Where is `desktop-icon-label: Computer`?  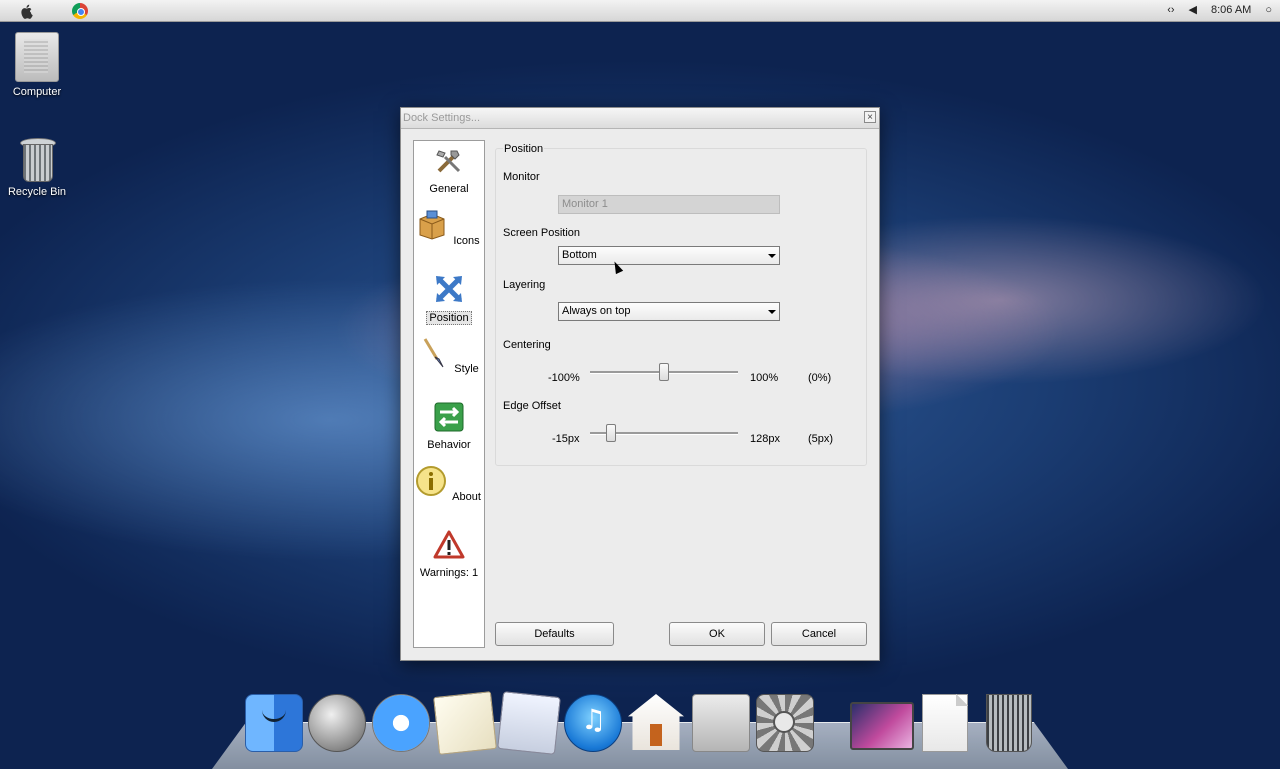 desktop-icon-label: Computer is located at coordinates (37, 92).